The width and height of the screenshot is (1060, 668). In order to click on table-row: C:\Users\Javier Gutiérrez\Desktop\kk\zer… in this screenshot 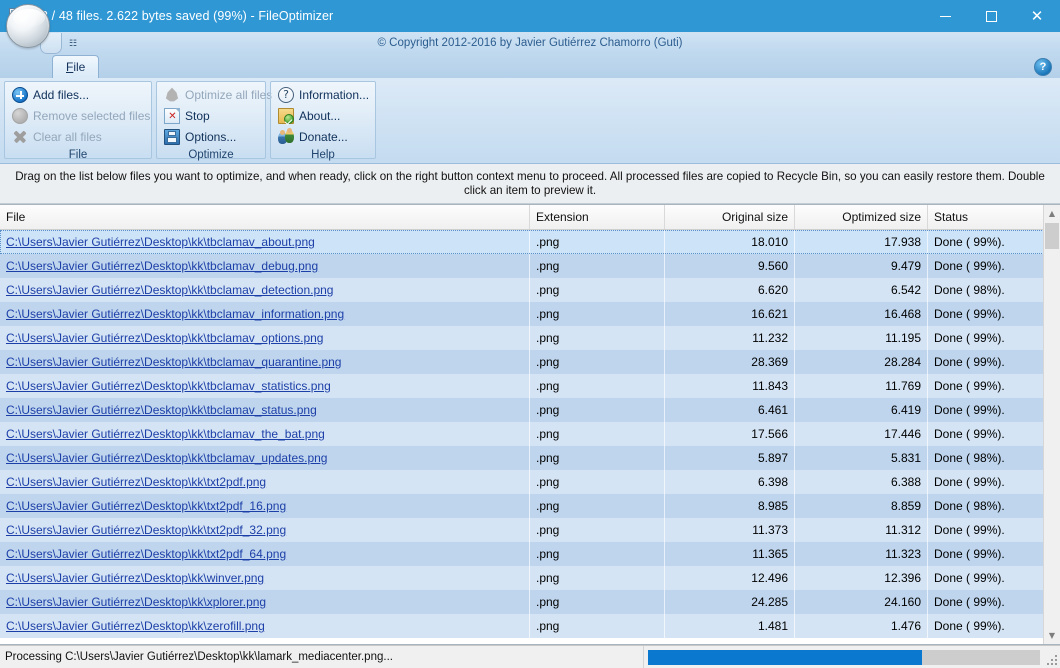, I will do `click(530, 626)`.